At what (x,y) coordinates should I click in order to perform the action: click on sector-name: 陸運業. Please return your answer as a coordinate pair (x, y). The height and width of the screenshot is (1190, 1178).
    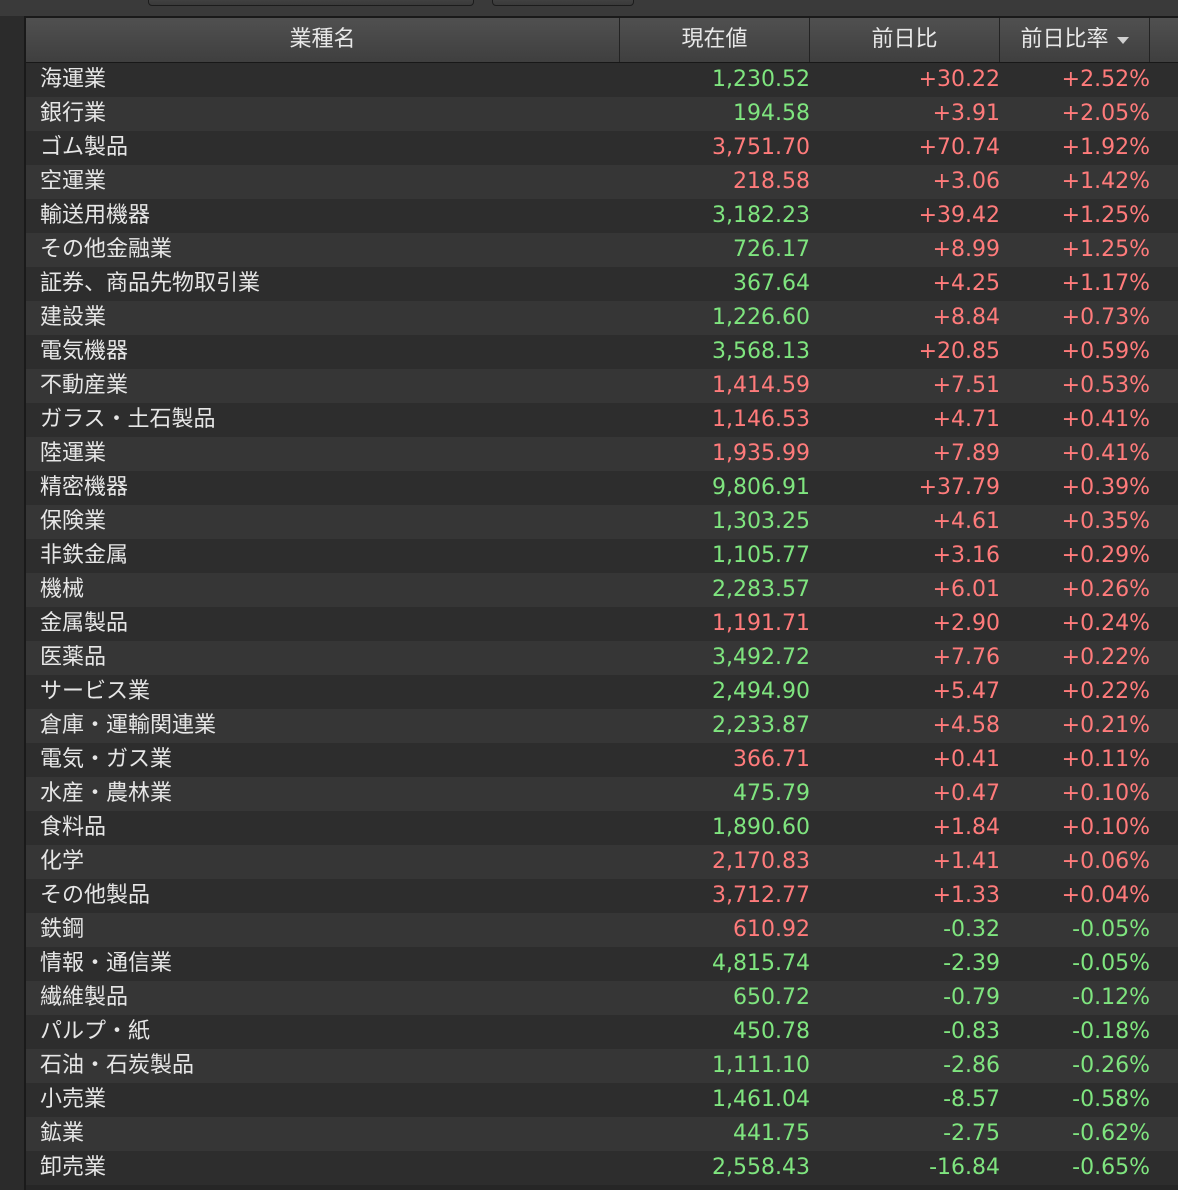
    Looking at the image, I should click on (73, 453).